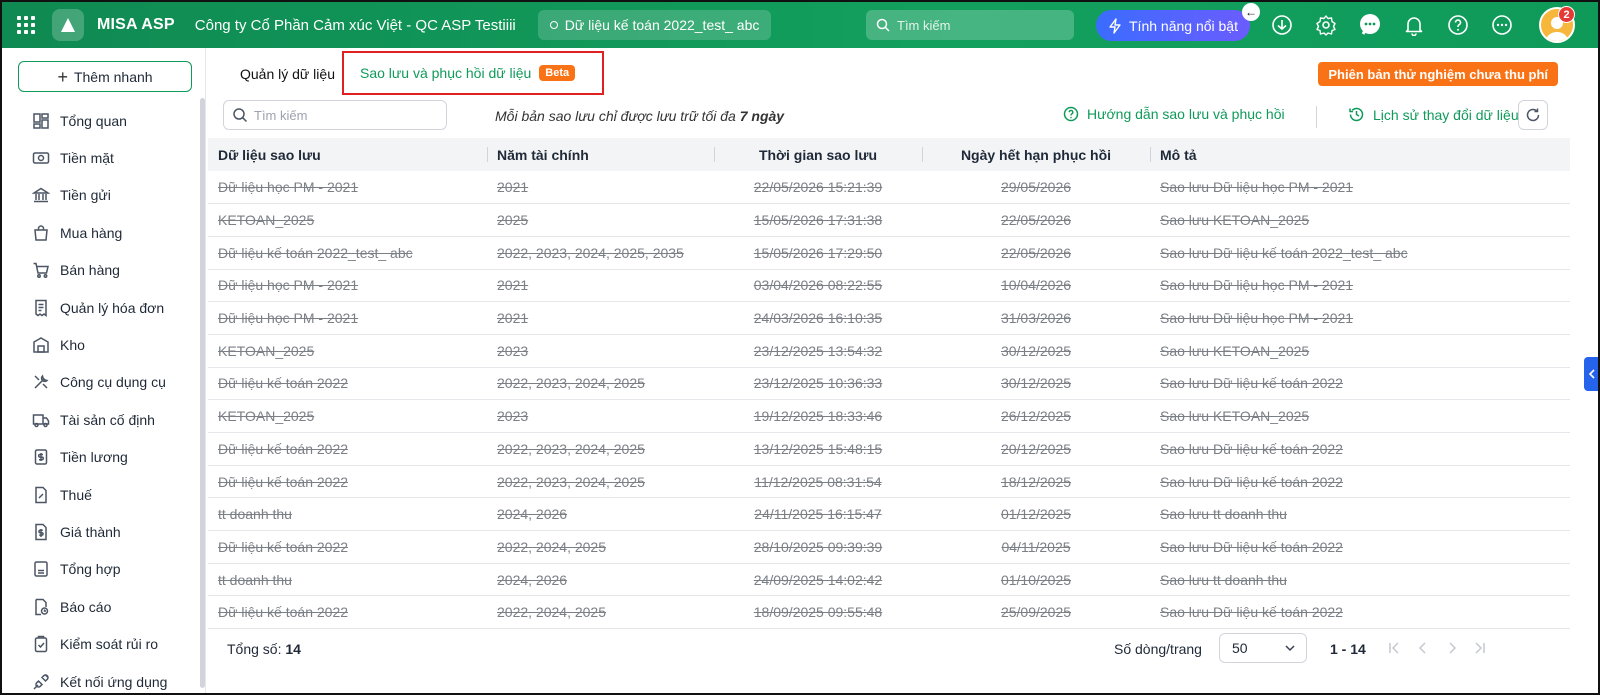 This screenshot has width=1600, height=695. I want to click on arrow-left-icon: ←, so click(1251, 12).